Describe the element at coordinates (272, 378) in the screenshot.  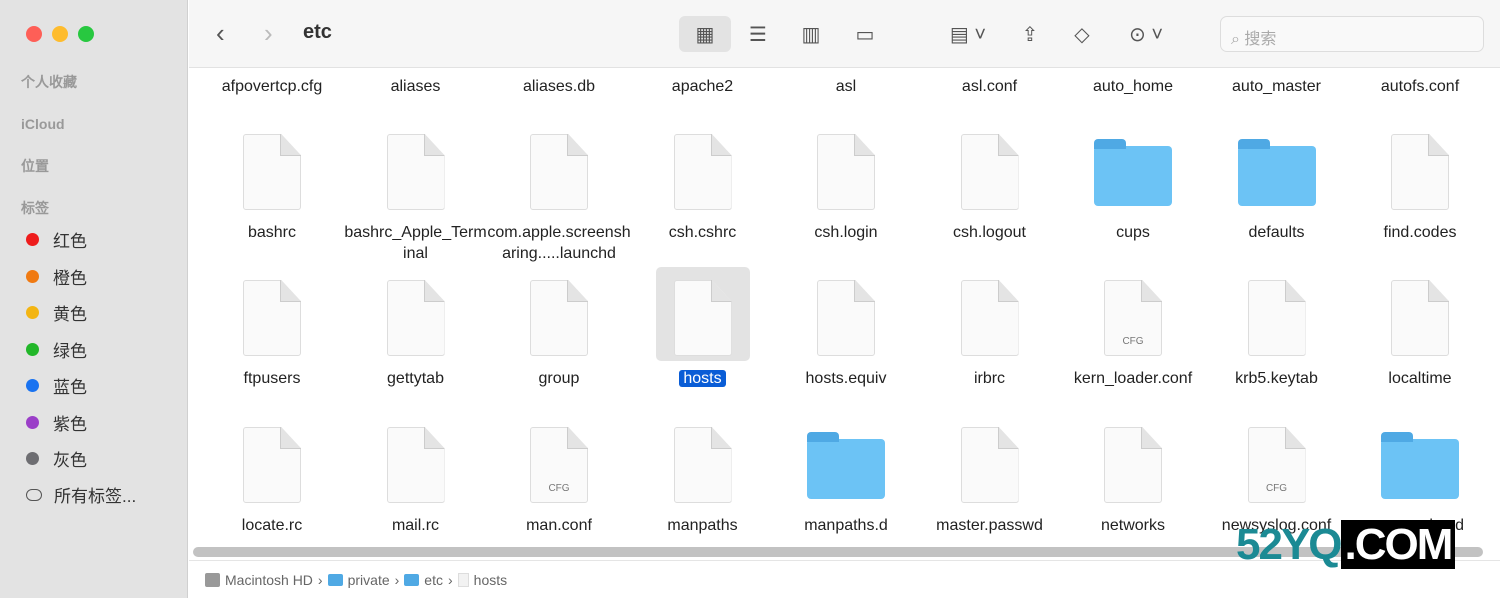
I see `file-item-label: ftpusers` at that location.